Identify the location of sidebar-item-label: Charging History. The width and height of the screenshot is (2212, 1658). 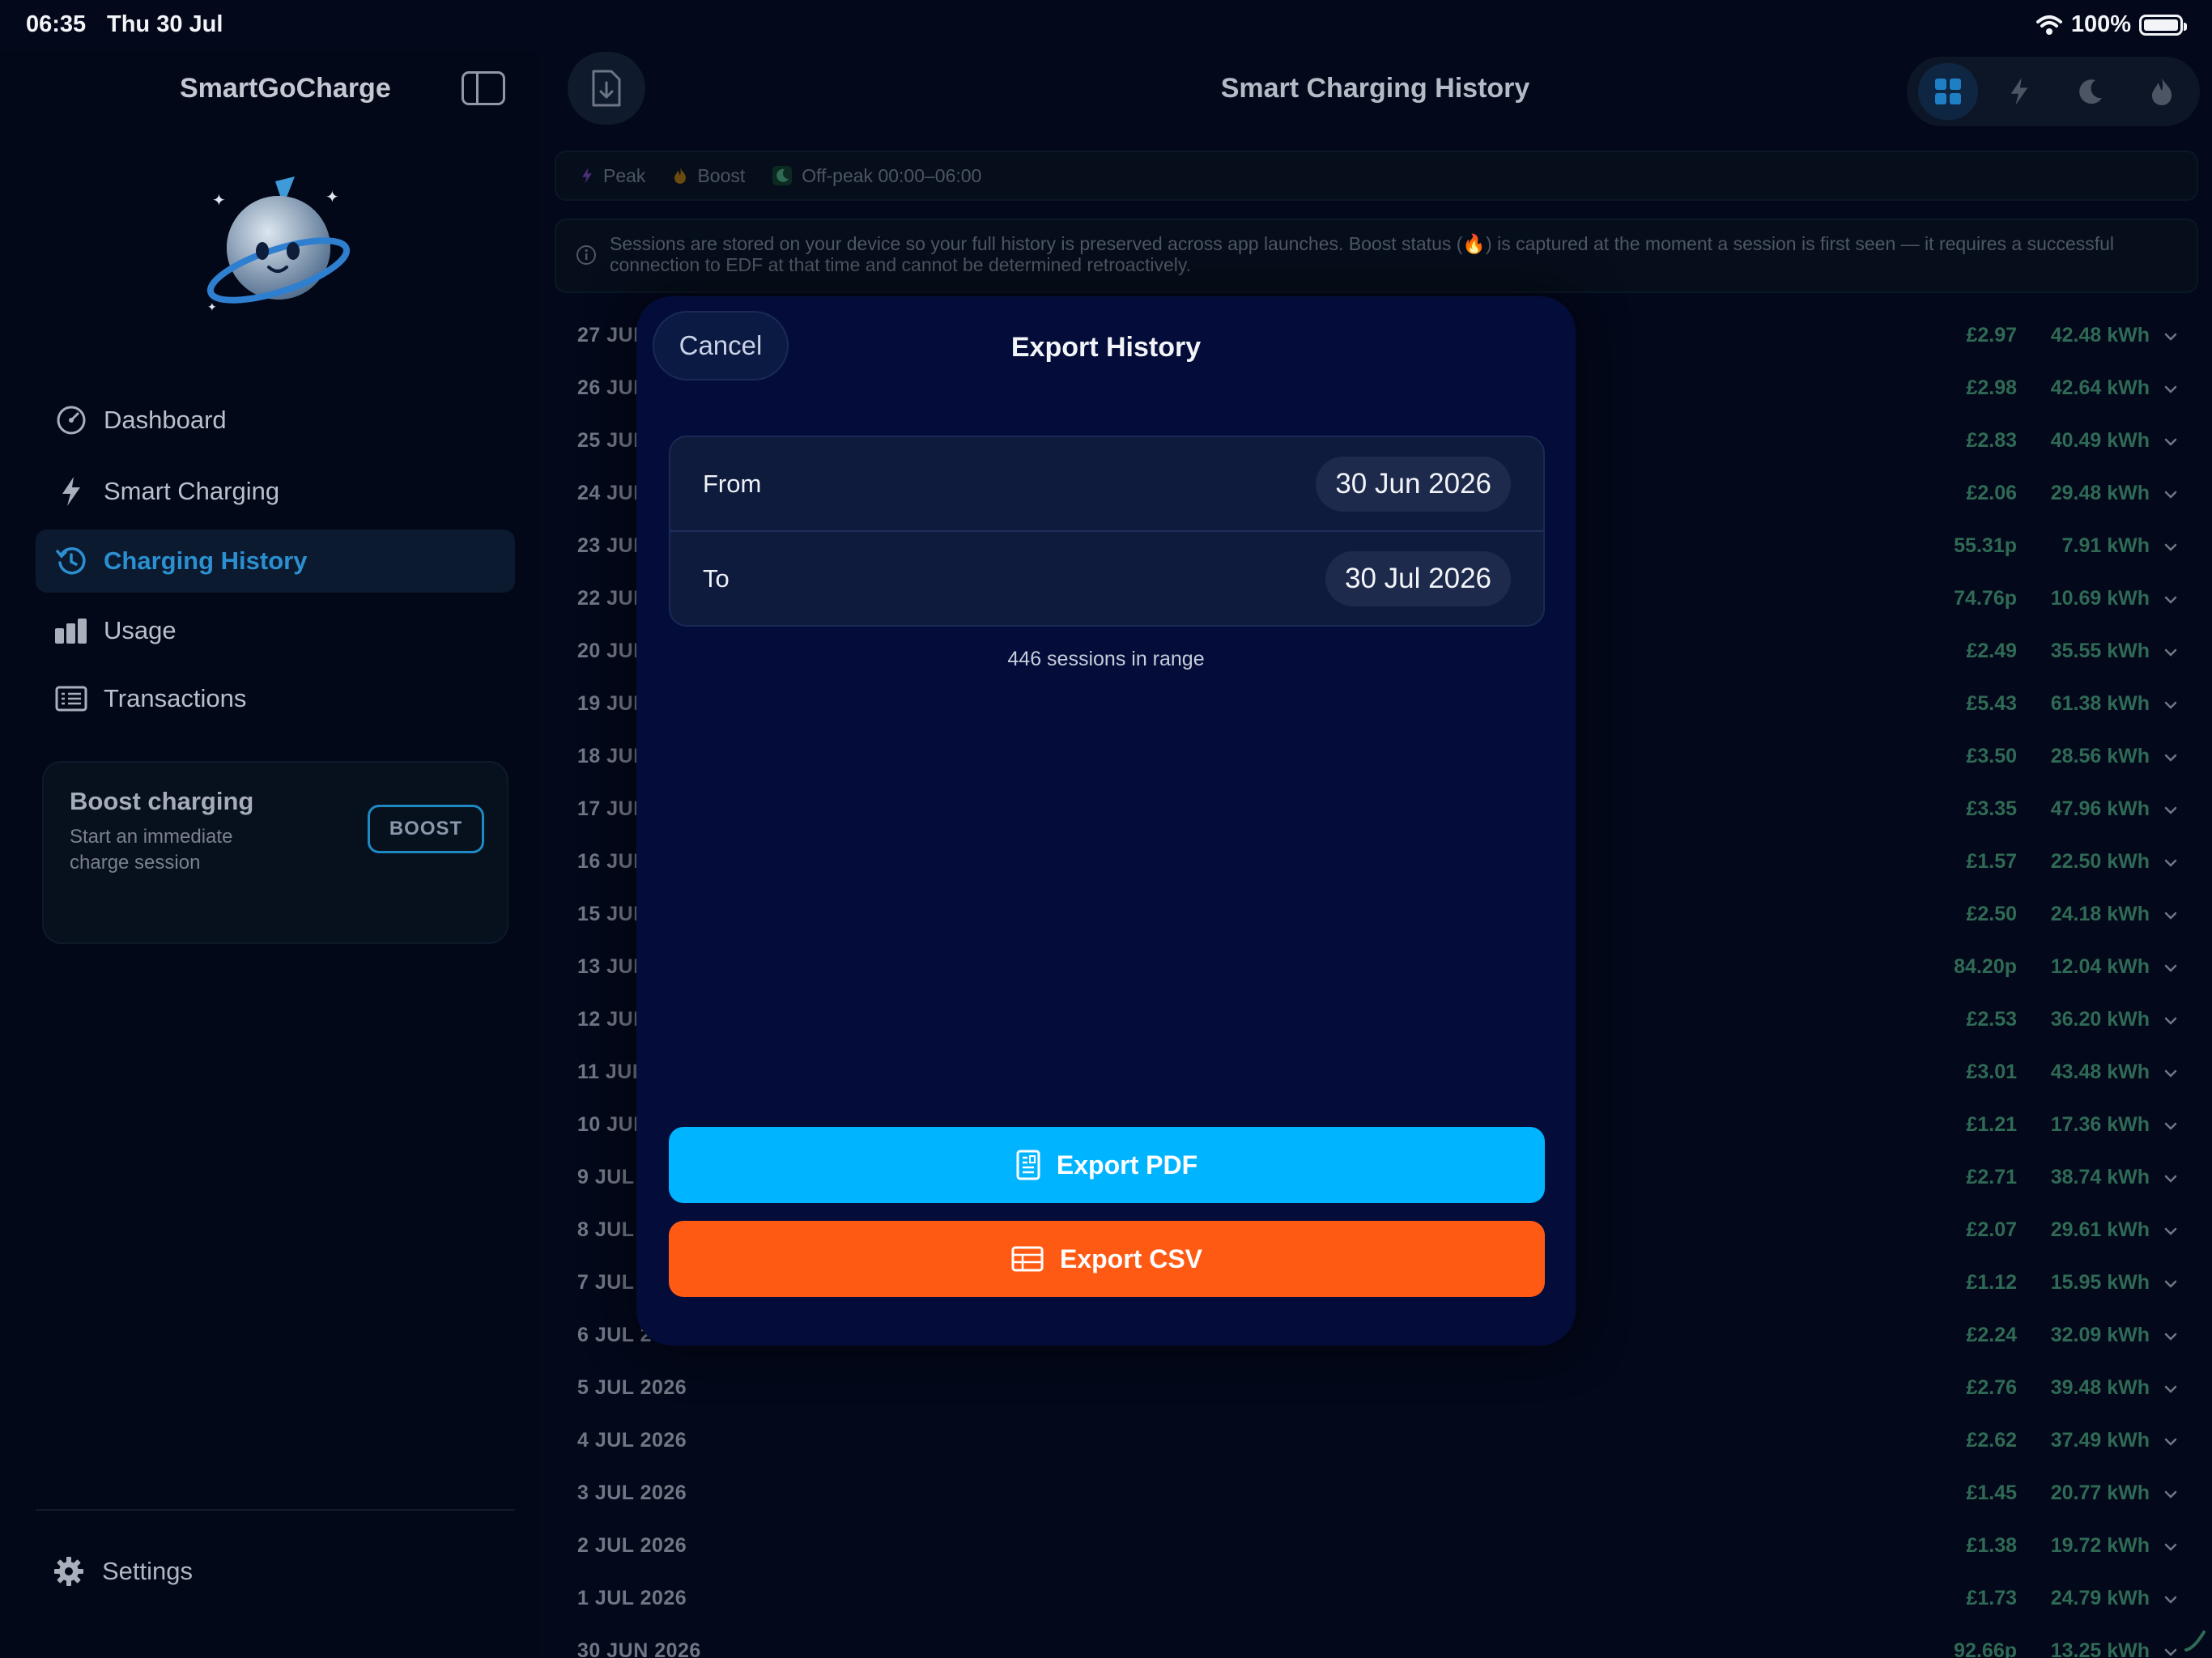
(206, 560).